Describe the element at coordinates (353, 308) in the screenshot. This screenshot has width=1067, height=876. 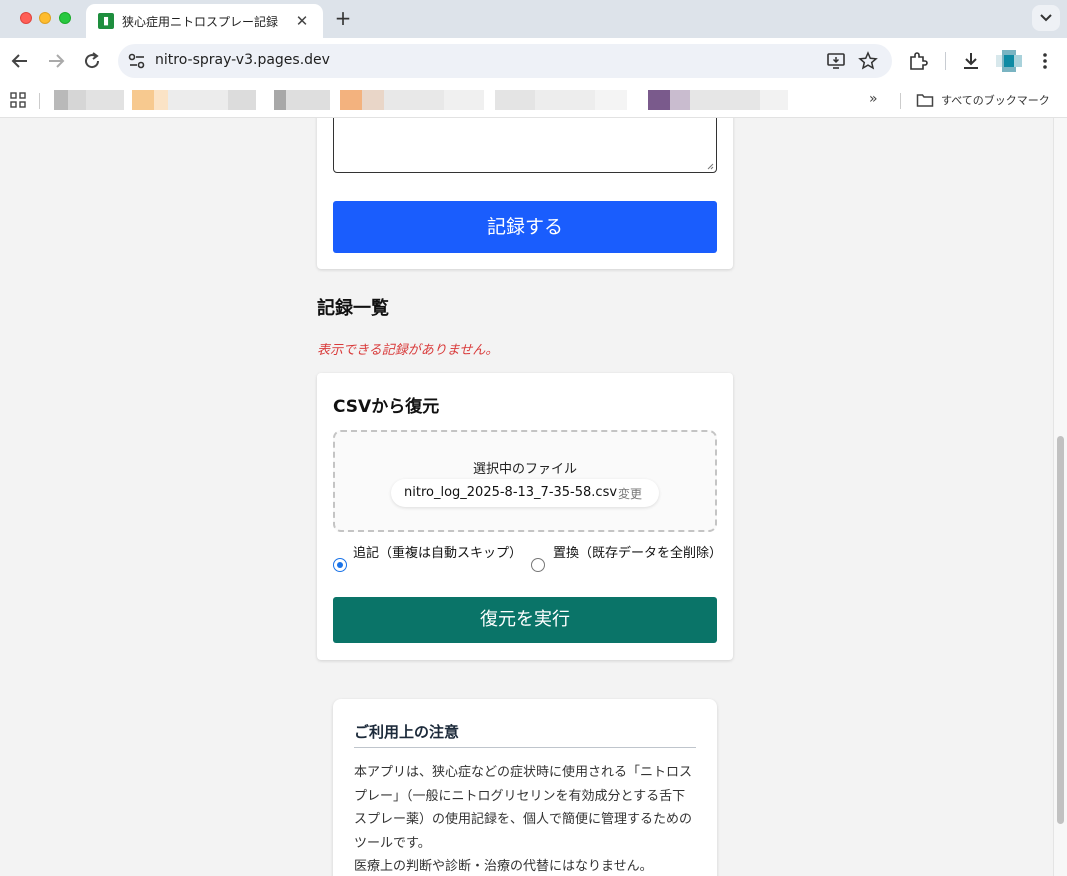
I see `records-heading: 記録一覧` at that location.